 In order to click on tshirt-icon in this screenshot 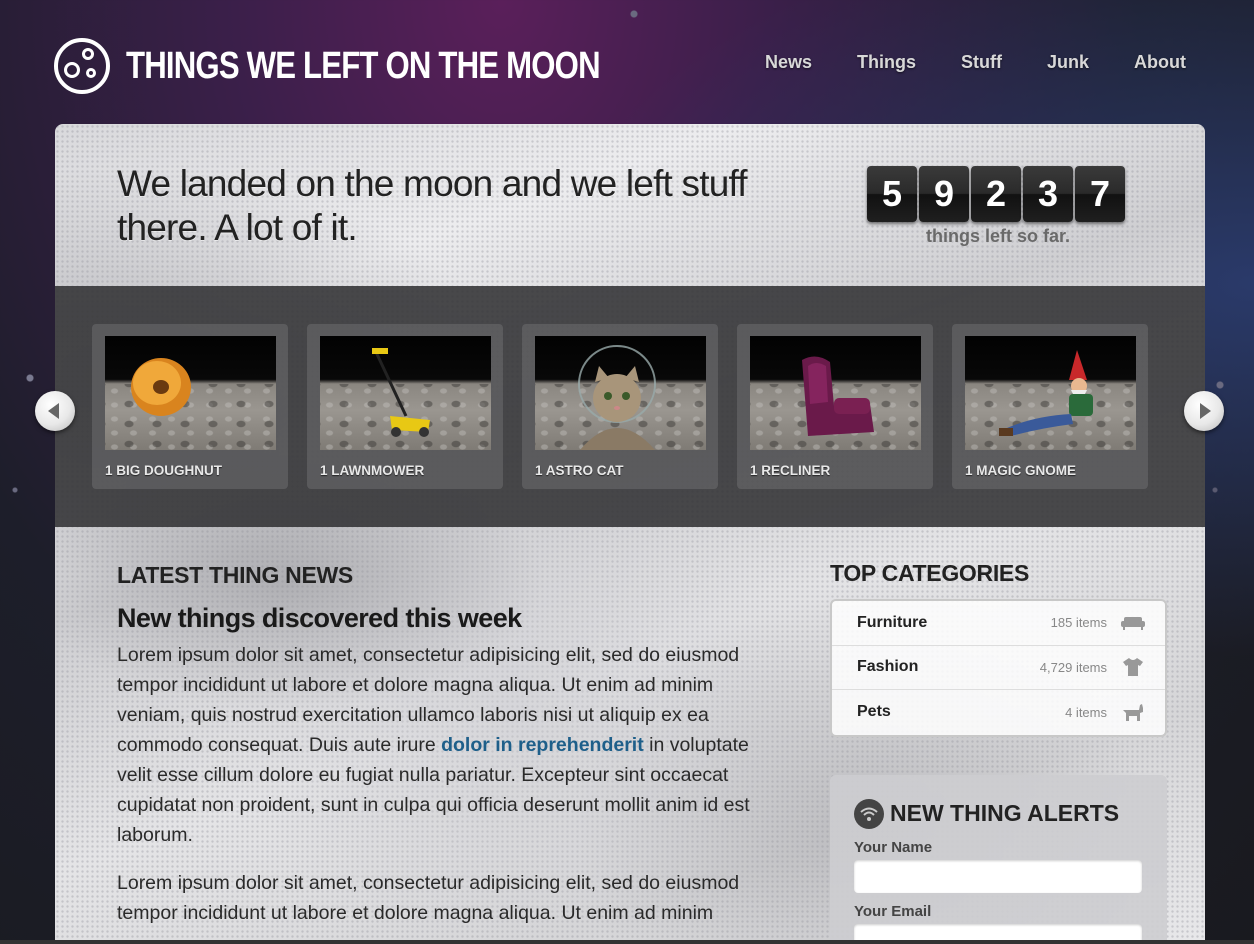, I will do `click(1133, 667)`.